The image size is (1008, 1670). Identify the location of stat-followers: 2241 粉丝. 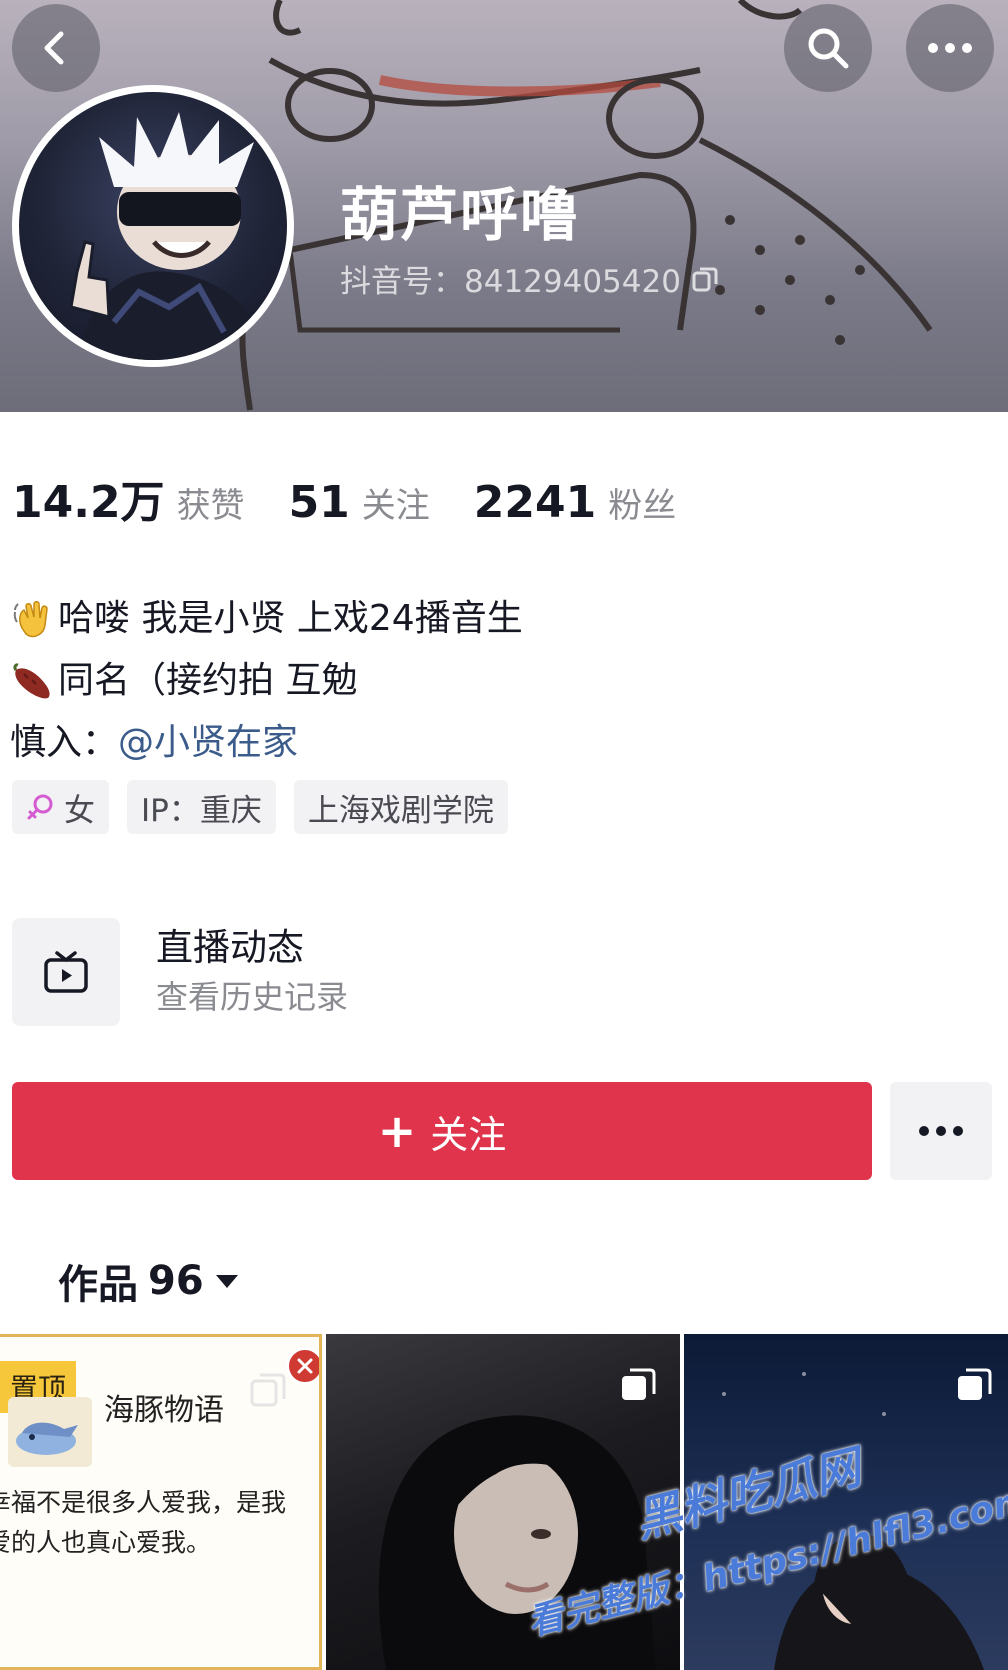
(575, 502).